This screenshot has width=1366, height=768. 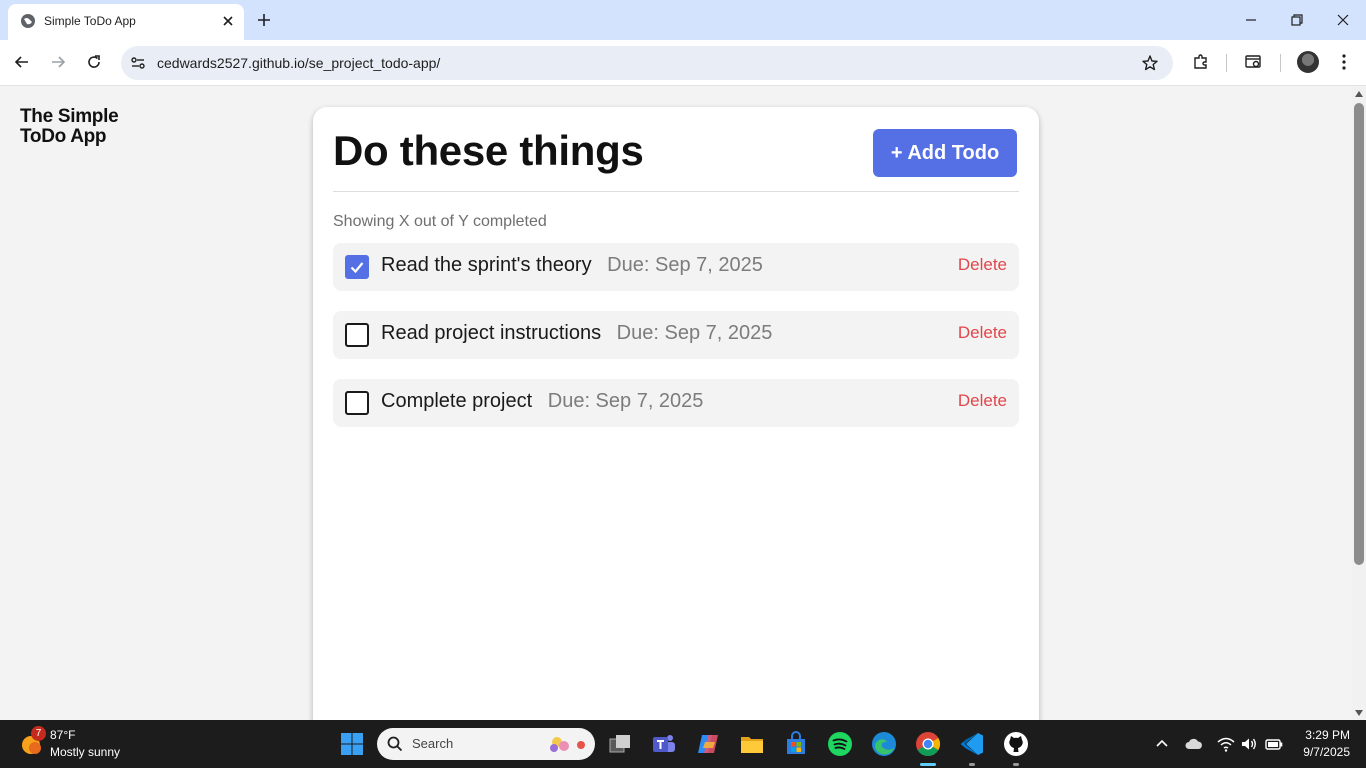 What do you see at coordinates (1194, 744) in the screenshot?
I see `onedrive-cloud-icon` at bounding box center [1194, 744].